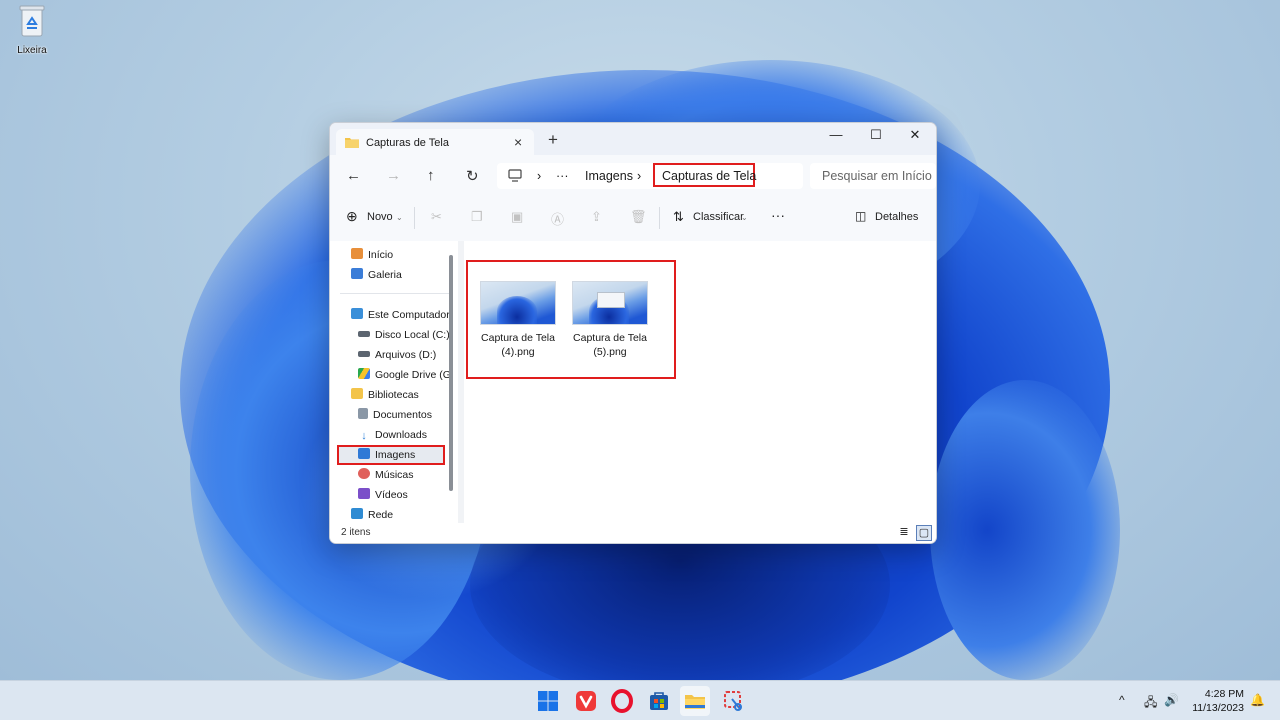  What do you see at coordinates (596, 217) in the screenshot?
I see `share-icon: ⇪` at bounding box center [596, 217].